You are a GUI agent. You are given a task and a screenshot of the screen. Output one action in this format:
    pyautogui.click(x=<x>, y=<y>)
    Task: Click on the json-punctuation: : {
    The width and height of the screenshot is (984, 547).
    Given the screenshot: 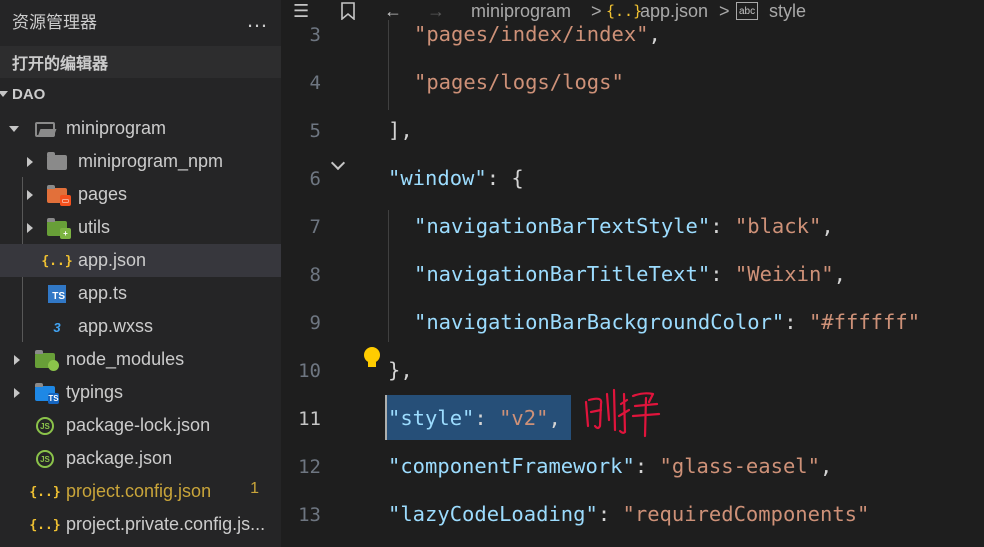 What is the action you would take?
    pyautogui.click(x=505, y=178)
    